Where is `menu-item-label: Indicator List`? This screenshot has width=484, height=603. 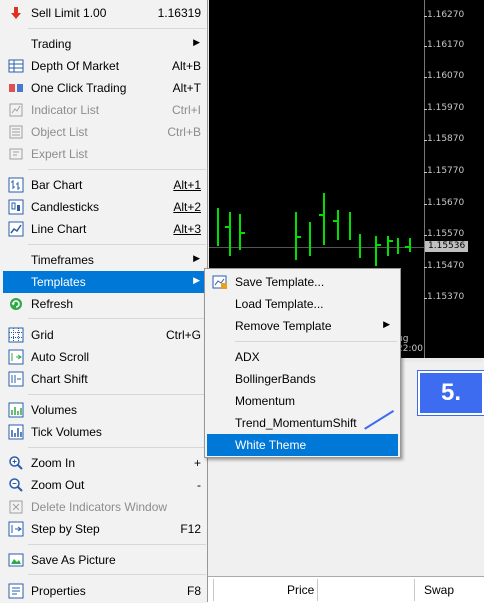
menu-item-label: Indicator List is located at coordinates (65, 110).